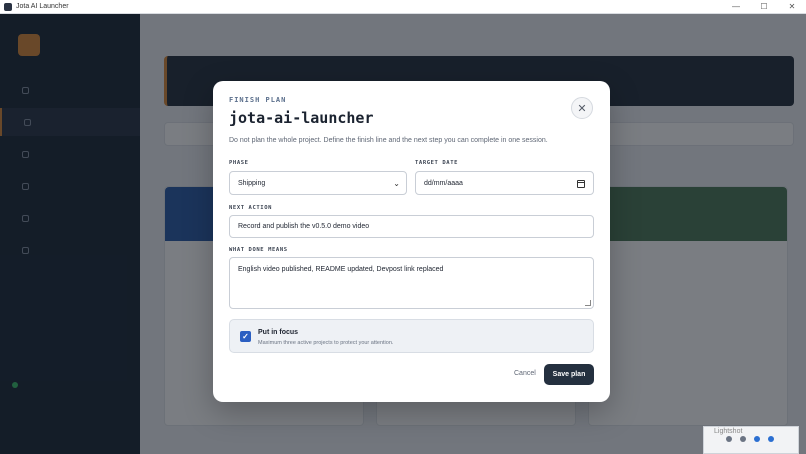 This screenshot has width=806, height=454. Describe the element at coordinates (251, 208) in the screenshot. I see `next-action-label: NEXT ACTION` at that location.